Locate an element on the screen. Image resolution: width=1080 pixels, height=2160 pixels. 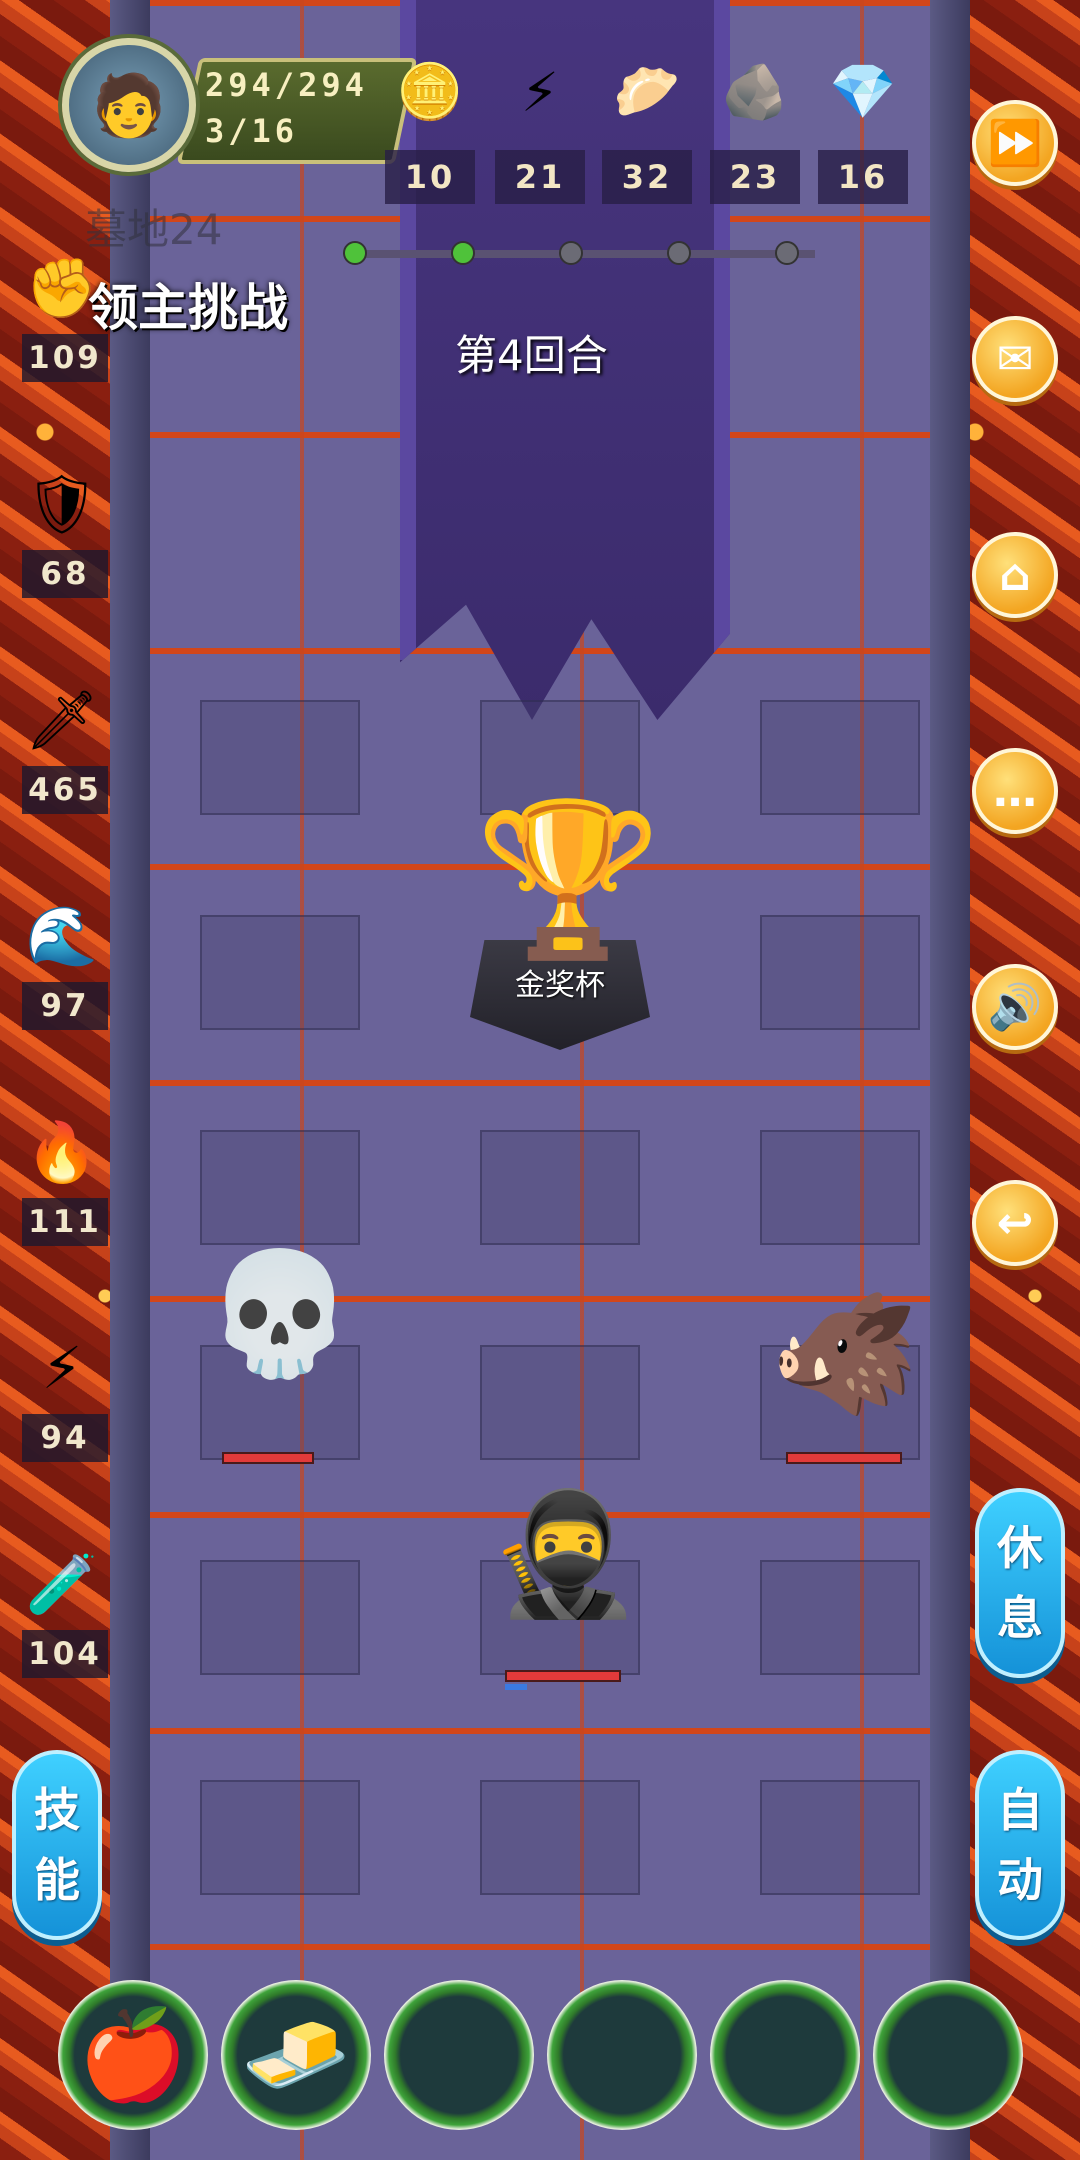
gold-trophy-icon: 🏆 is located at coordinates (568, 880).